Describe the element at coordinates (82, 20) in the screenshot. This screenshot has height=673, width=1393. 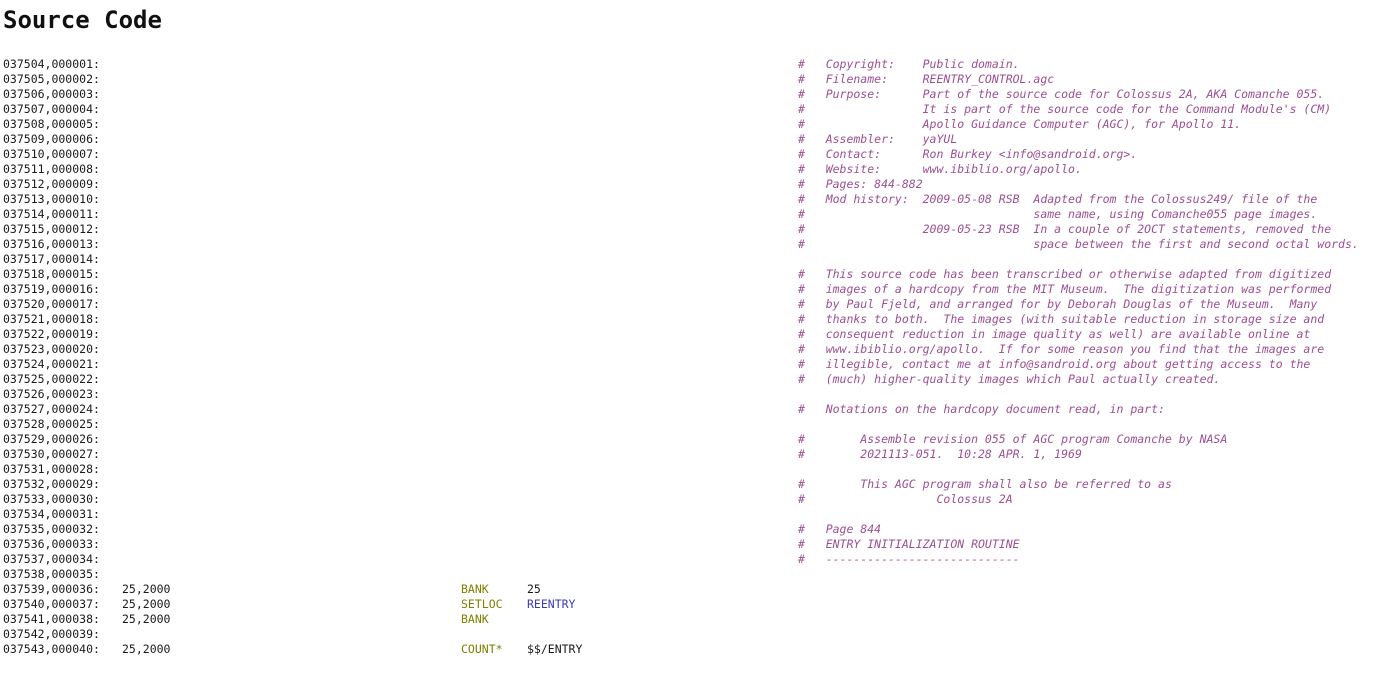
I see `page-title: Source Code` at that location.